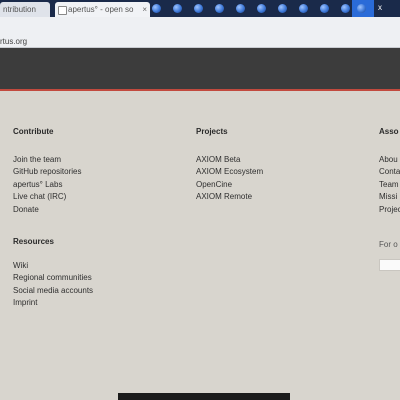  I want to click on browser-tab-1: ntribution, so click(25, 9).